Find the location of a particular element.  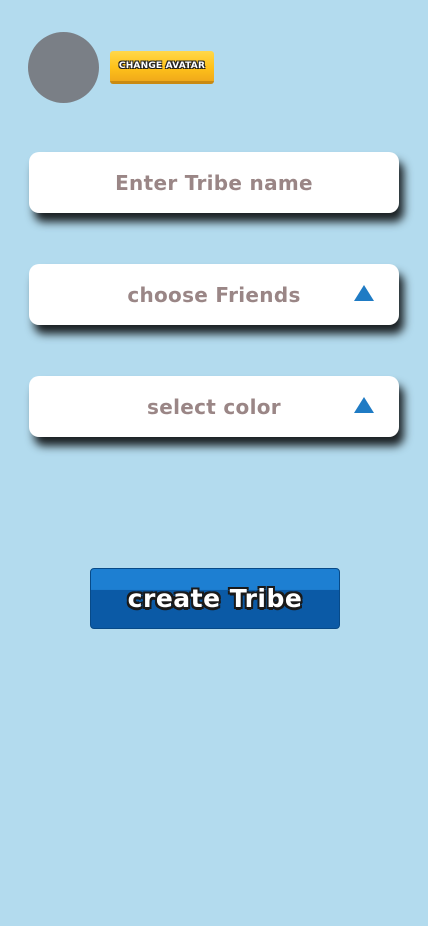

change-avatar-button: Change Avatar is located at coordinates (162, 67).